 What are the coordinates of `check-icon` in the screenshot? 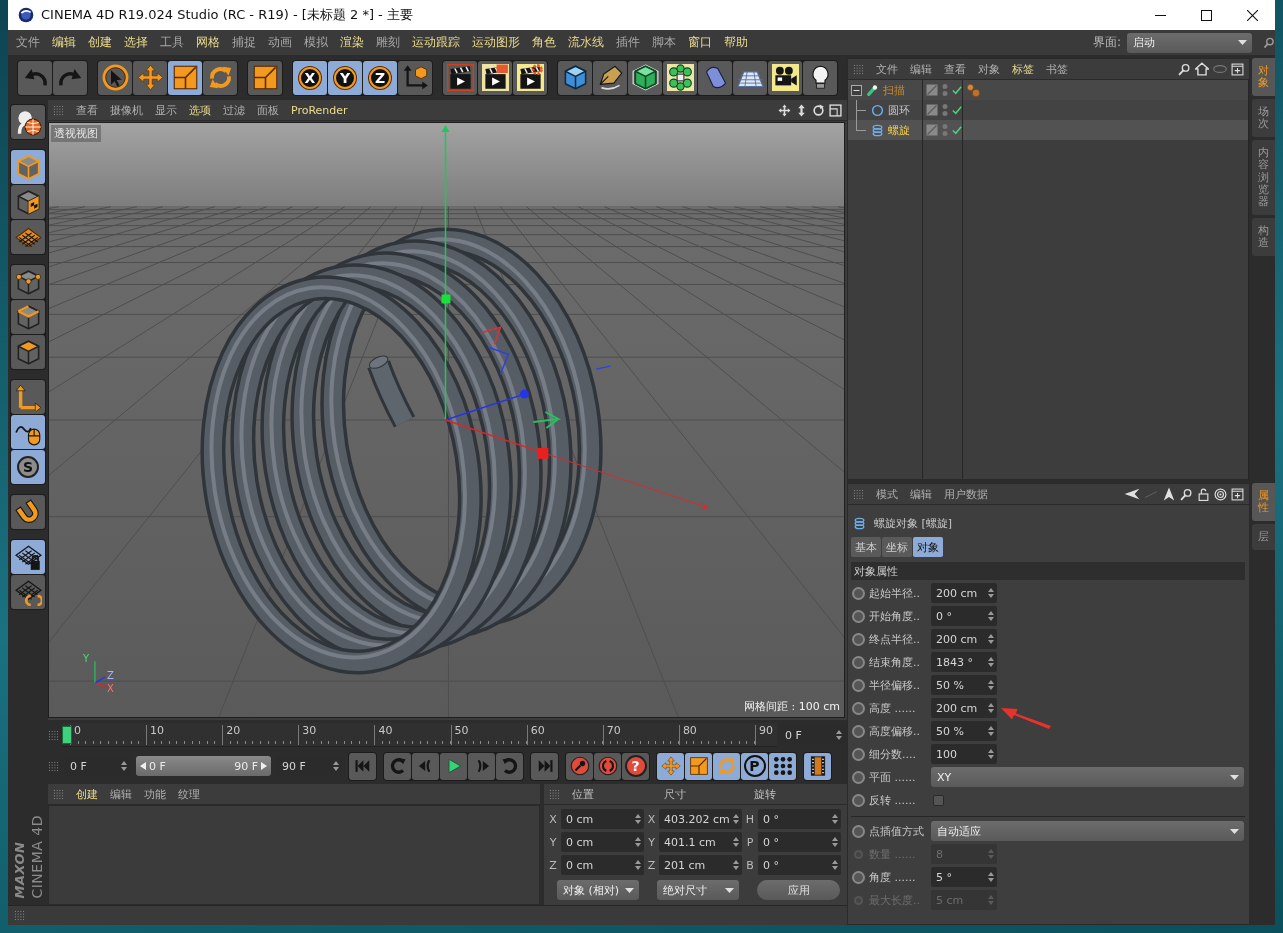 It's located at (957, 110).